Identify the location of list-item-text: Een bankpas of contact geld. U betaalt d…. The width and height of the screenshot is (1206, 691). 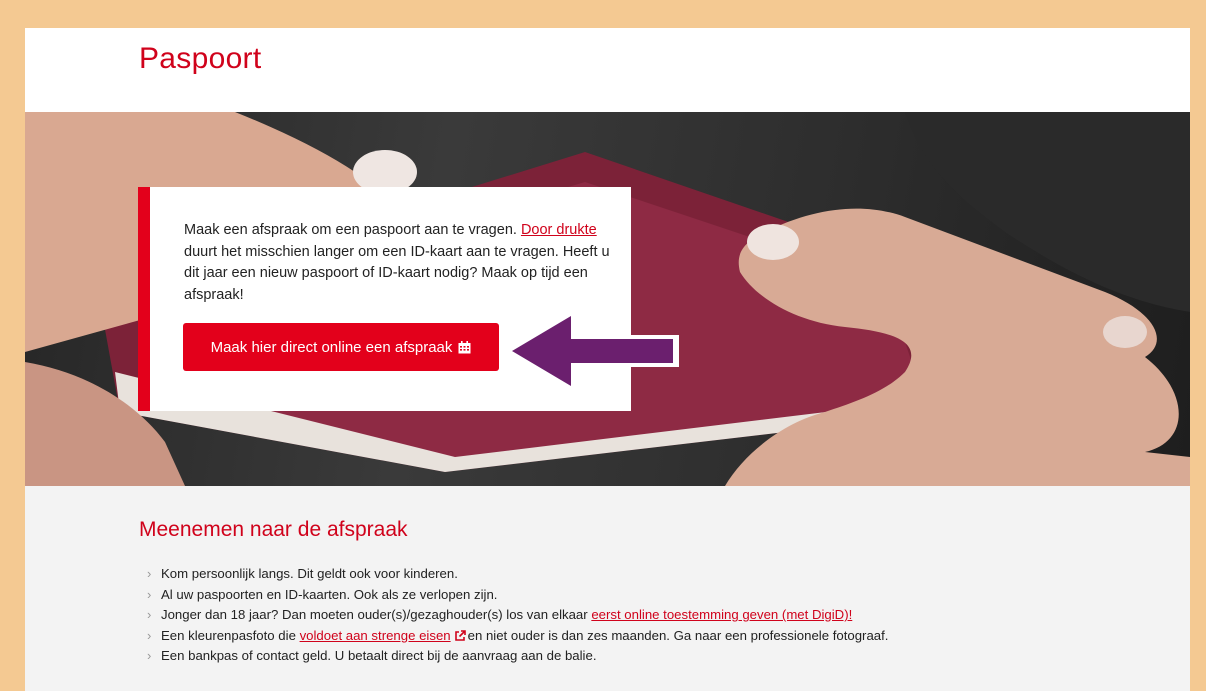
(379, 655).